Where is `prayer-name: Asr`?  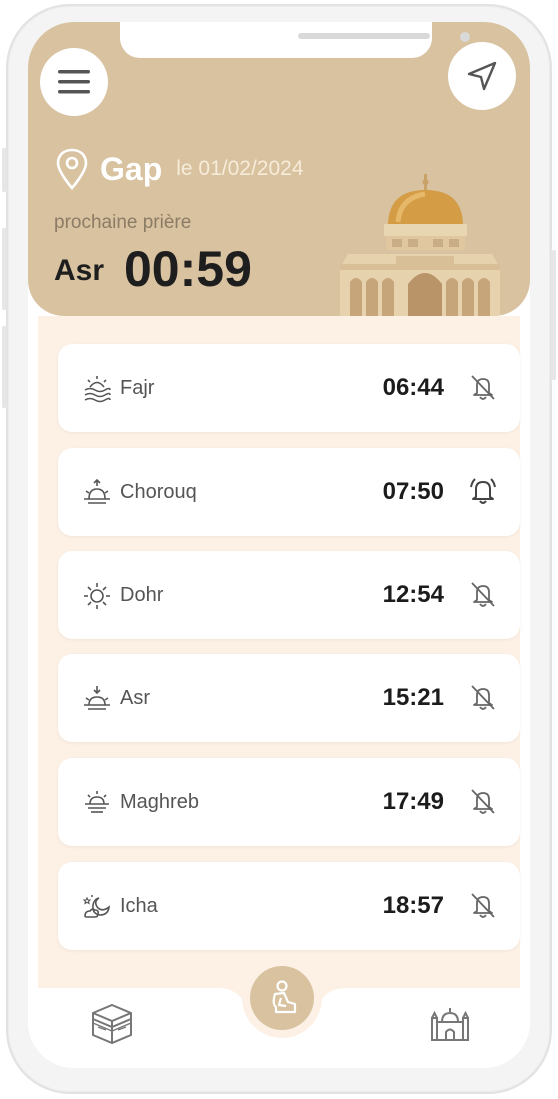
prayer-name: Asr is located at coordinates (135, 698).